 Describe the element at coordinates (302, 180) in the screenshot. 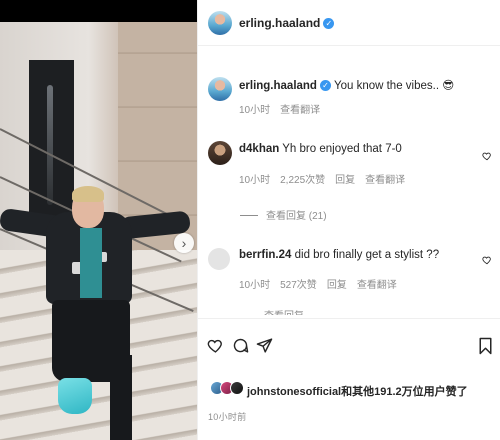

I see `comment-likes: 2,225次赞` at that location.